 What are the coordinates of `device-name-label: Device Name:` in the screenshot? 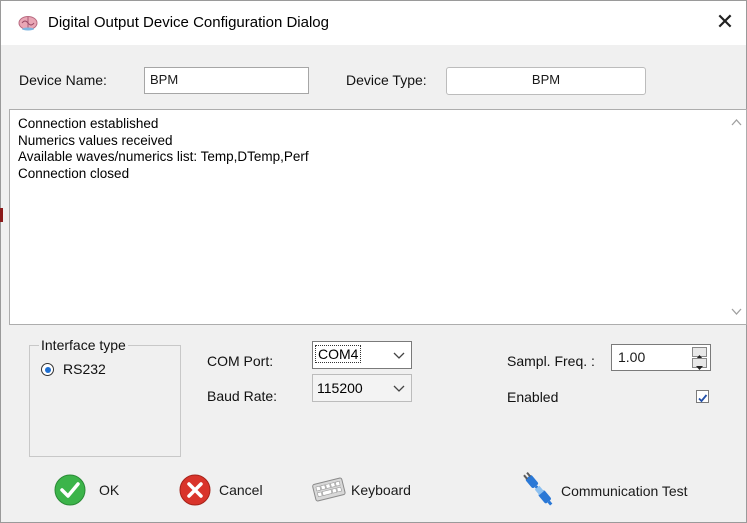 It's located at (63, 80).